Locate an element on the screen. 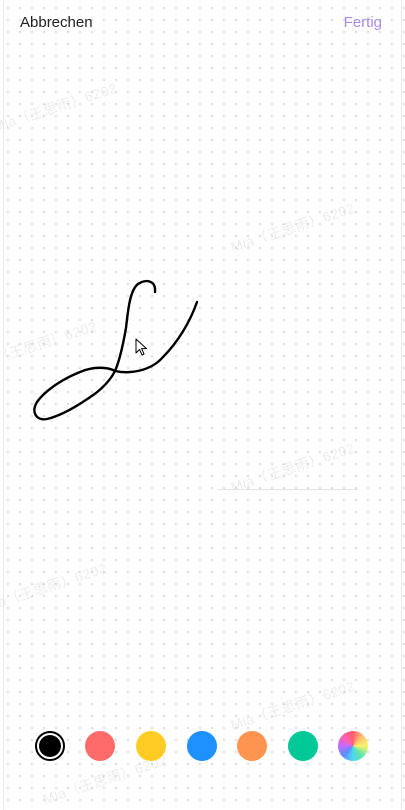  color-swatch-orange is located at coordinates (252, 746).